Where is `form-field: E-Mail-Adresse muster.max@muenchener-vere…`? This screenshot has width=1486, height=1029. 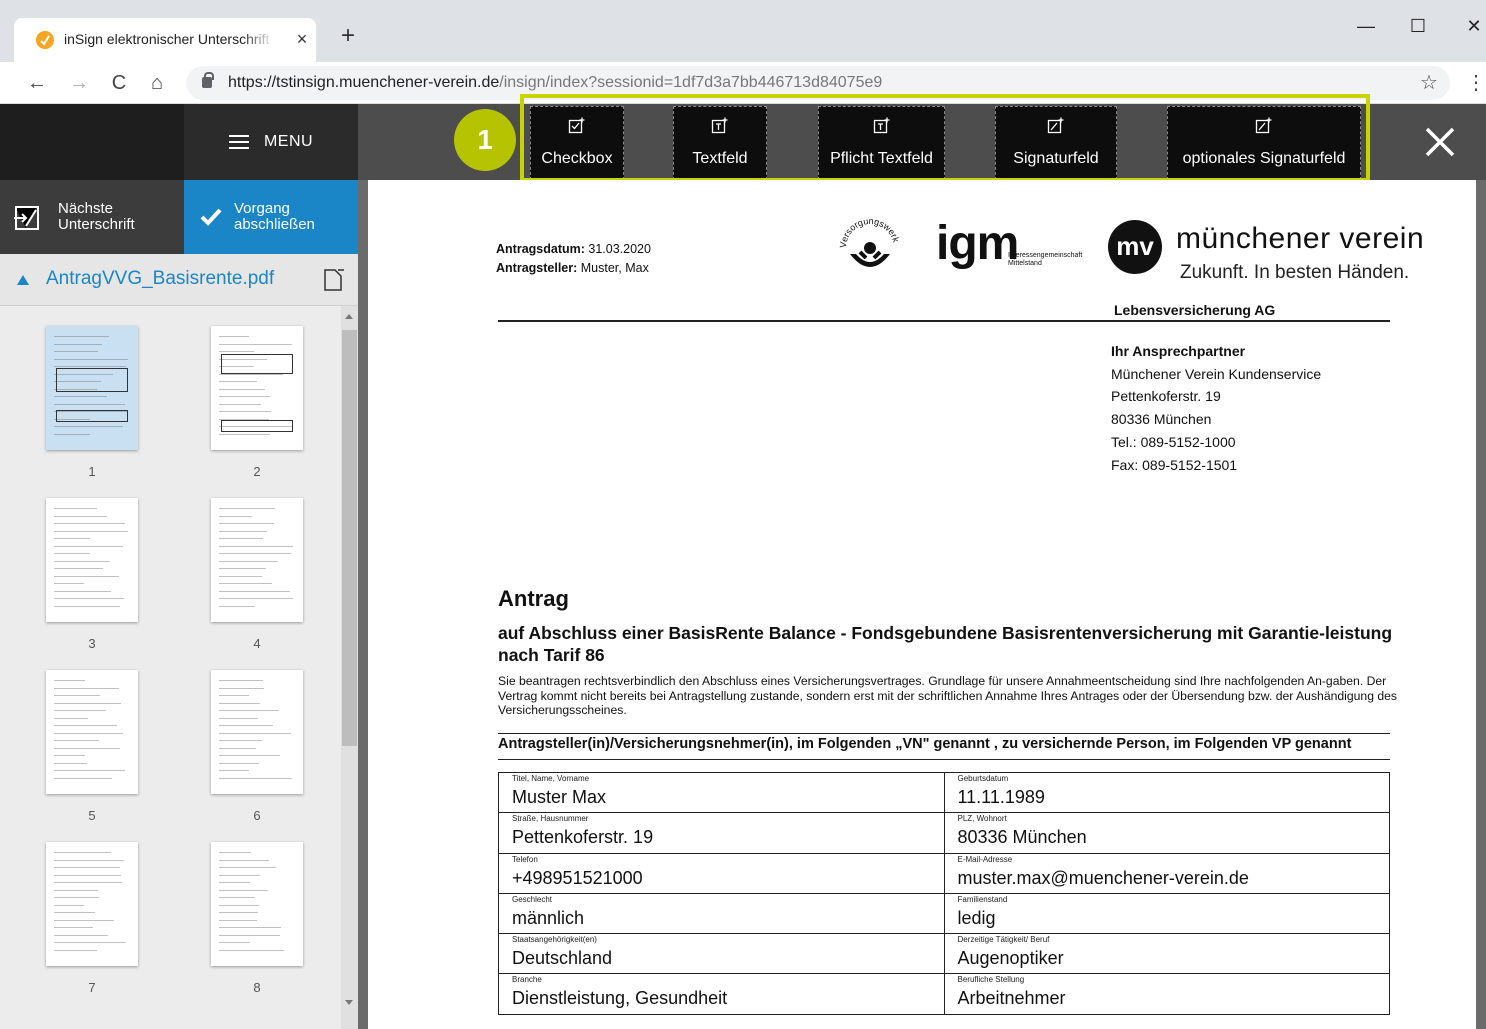 form-field: E-Mail-Adresse muster.max@muenchener-vere… is located at coordinates (1167, 873).